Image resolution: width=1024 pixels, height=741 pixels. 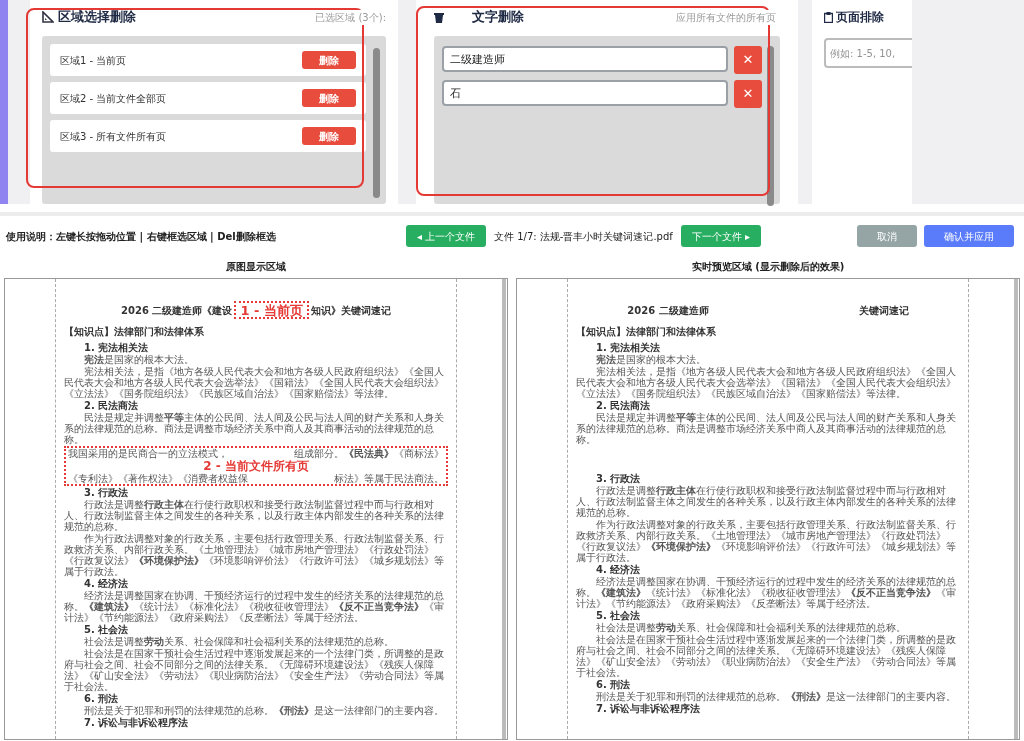 What do you see at coordinates (48, 17) in the screenshot?
I see `ruler-icon` at bounding box center [48, 17].